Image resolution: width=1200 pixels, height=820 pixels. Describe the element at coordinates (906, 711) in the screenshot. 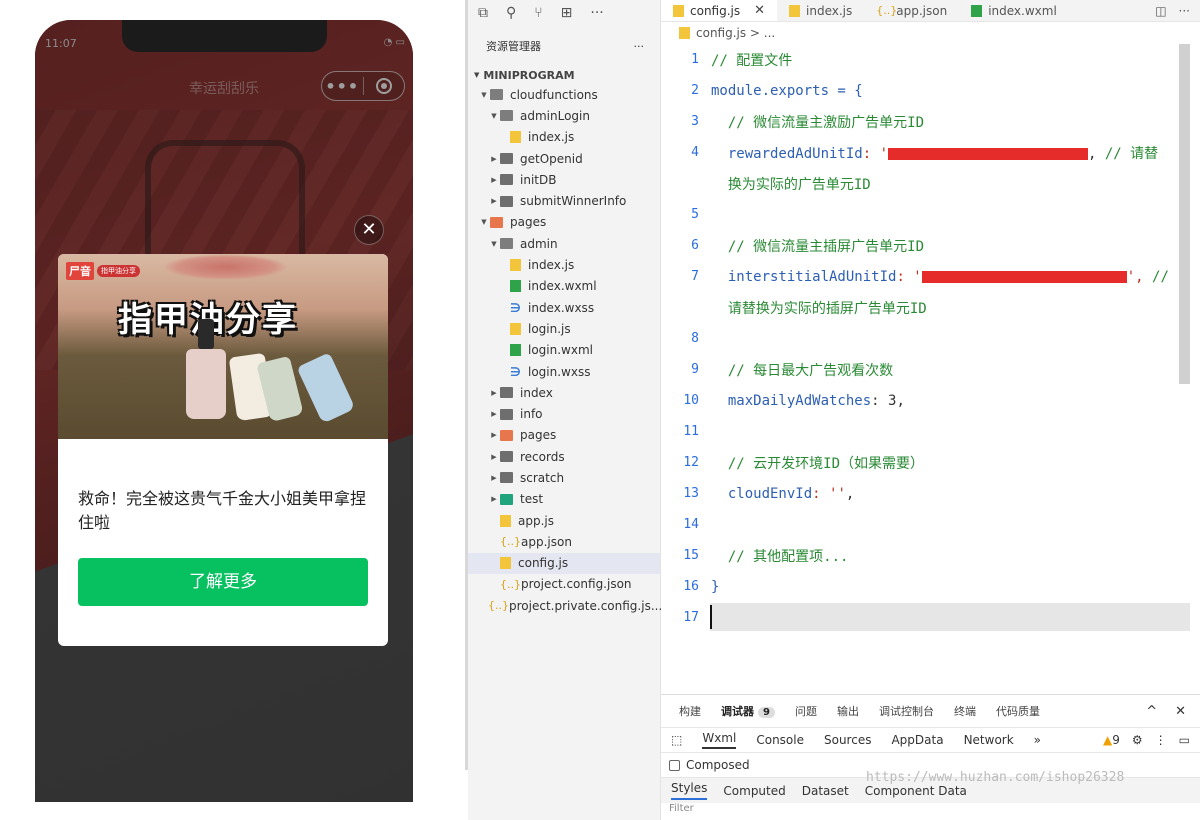

I see `panel-tab: 调试控制台` at that location.